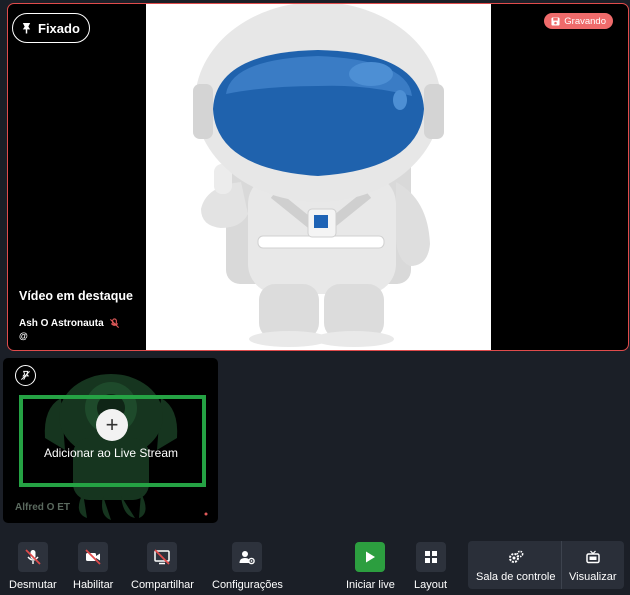  Describe the element at coordinates (561, 565) in the screenshot. I see `panel-divider` at that location.